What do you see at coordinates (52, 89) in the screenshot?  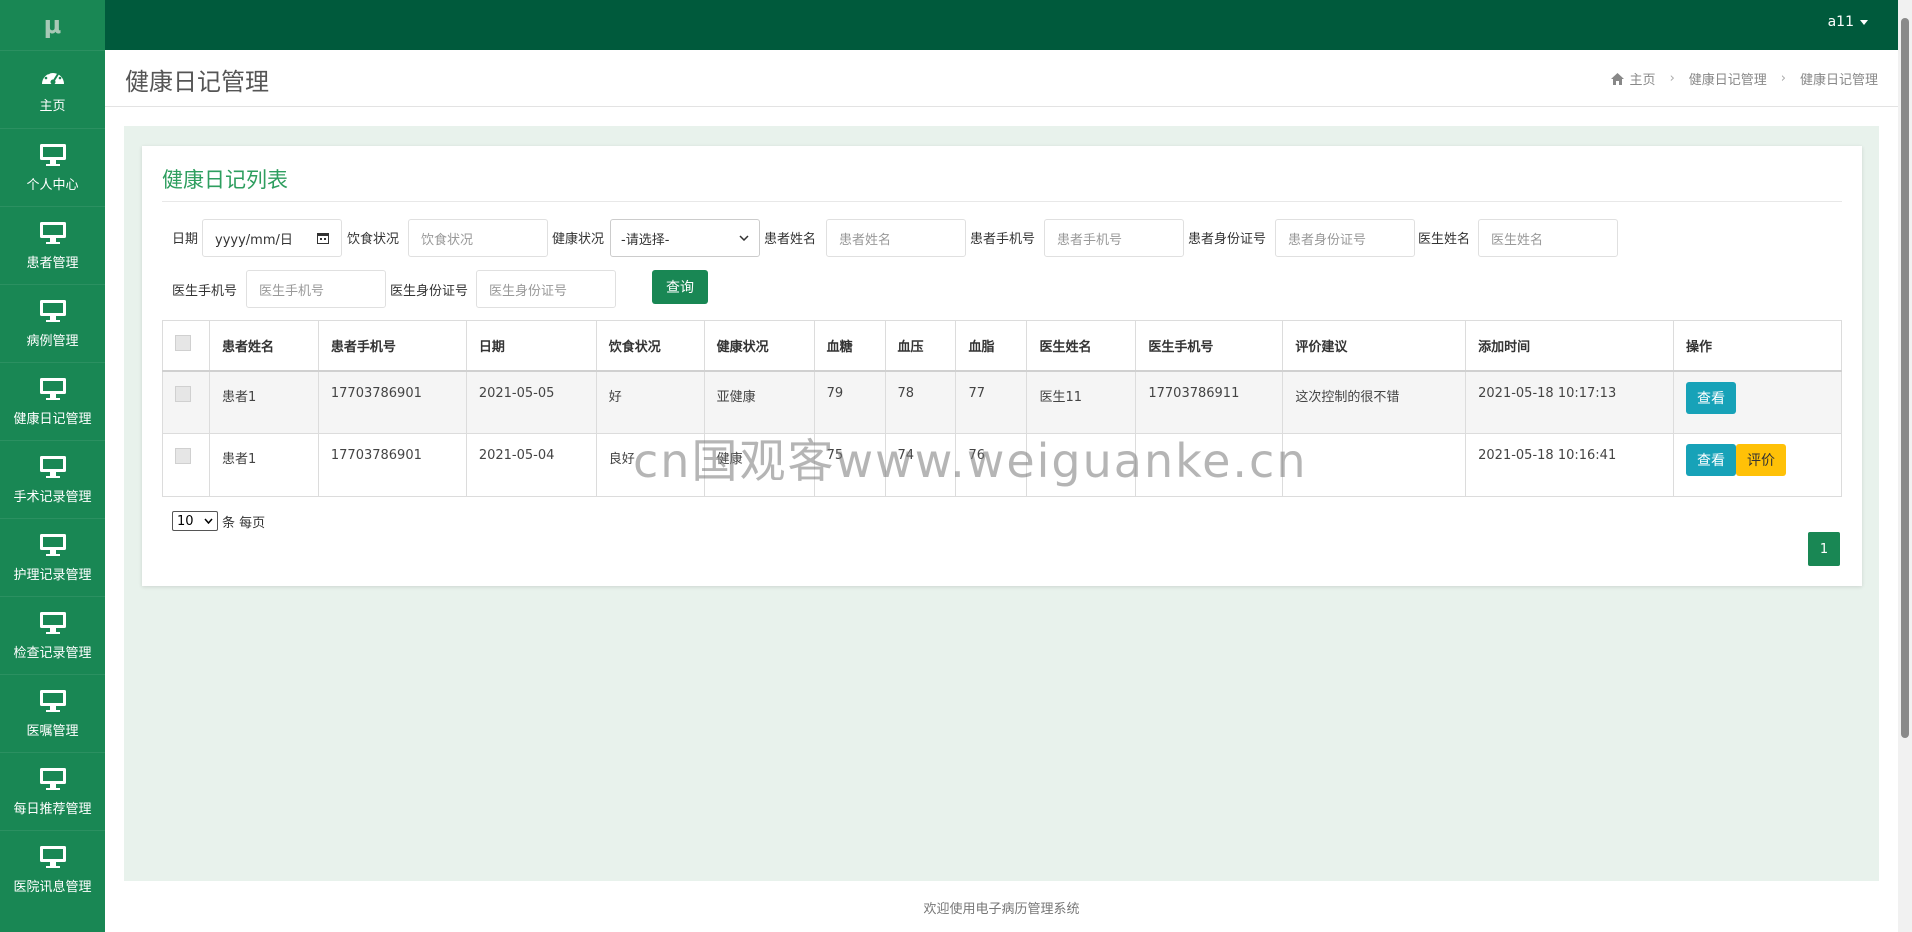 I see `sidebar-item-home: 主页` at bounding box center [52, 89].